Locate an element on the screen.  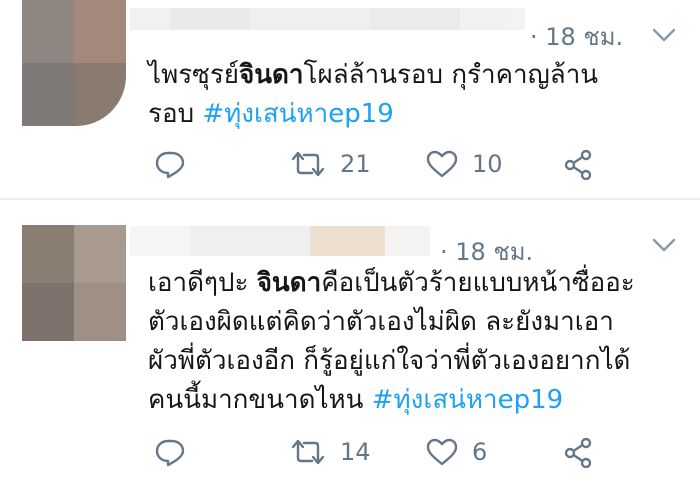
retweet-button: 14 is located at coordinates (330, 452).